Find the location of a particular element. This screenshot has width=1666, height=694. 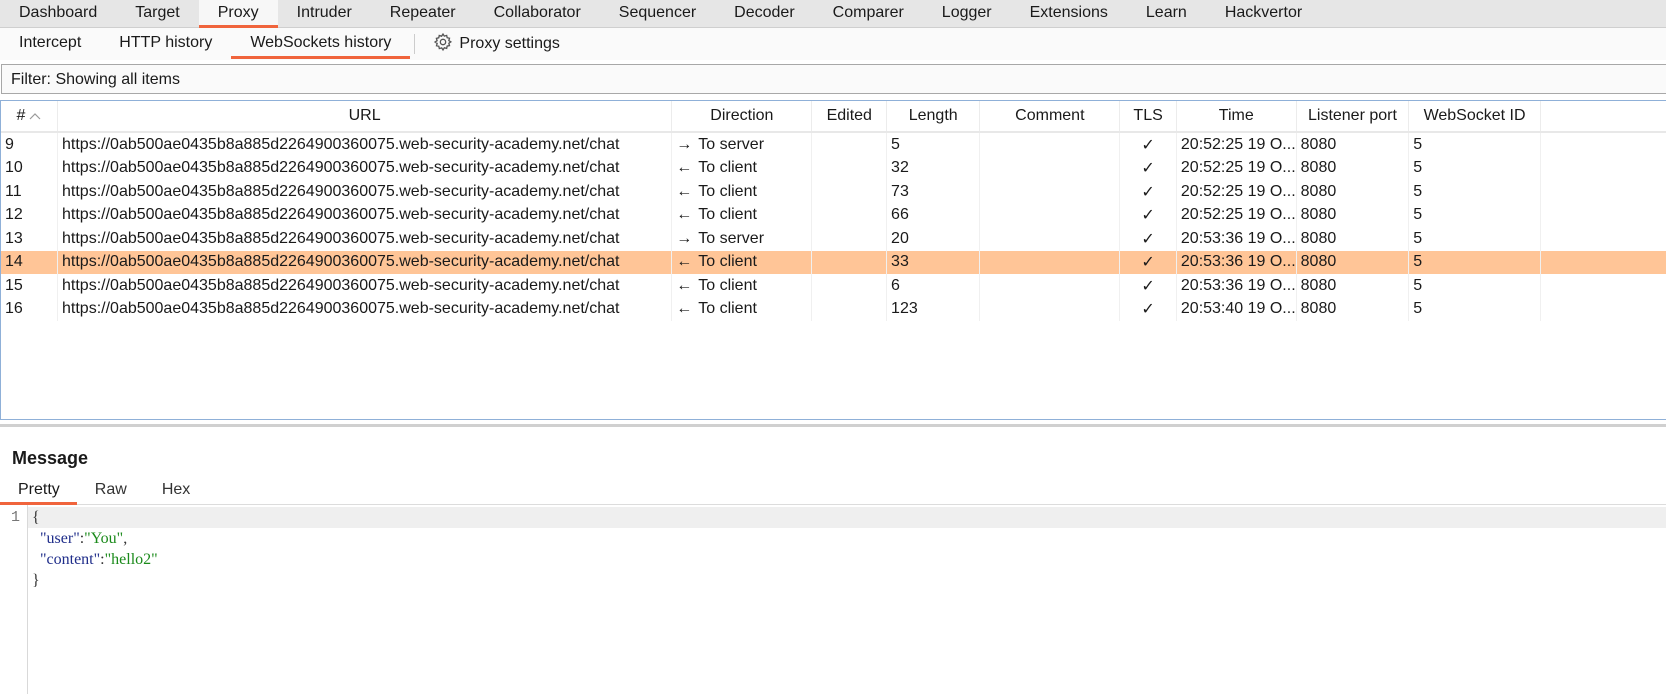

message-tab-raw: Raw is located at coordinates (110, 490).